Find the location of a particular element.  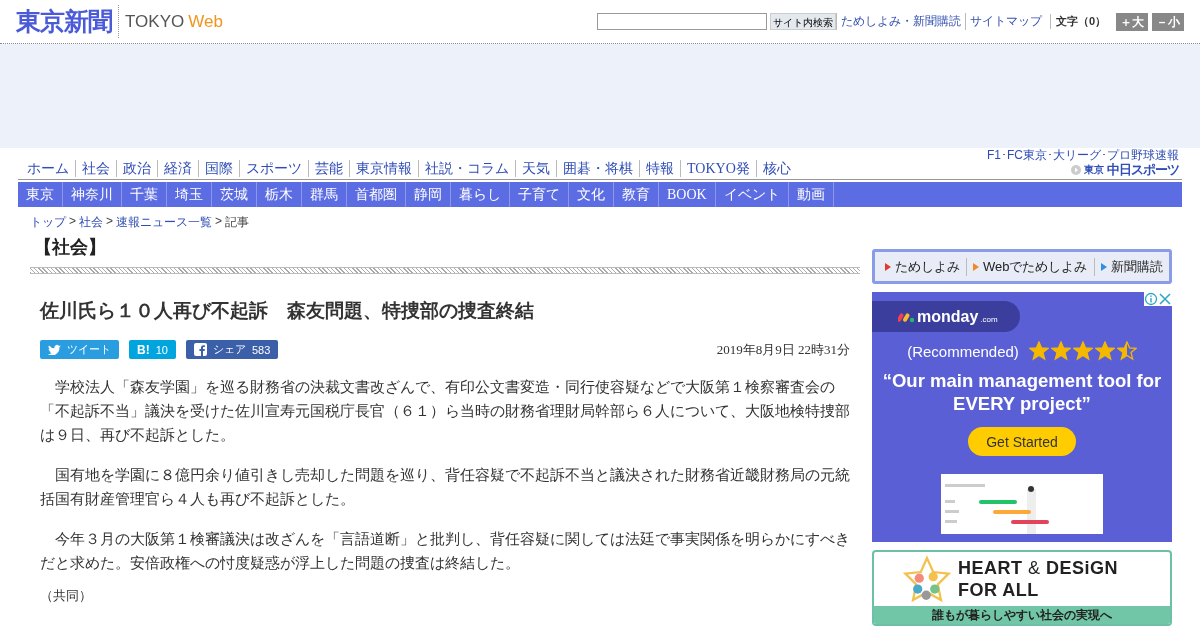

facebook-icon is located at coordinates (200, 349).